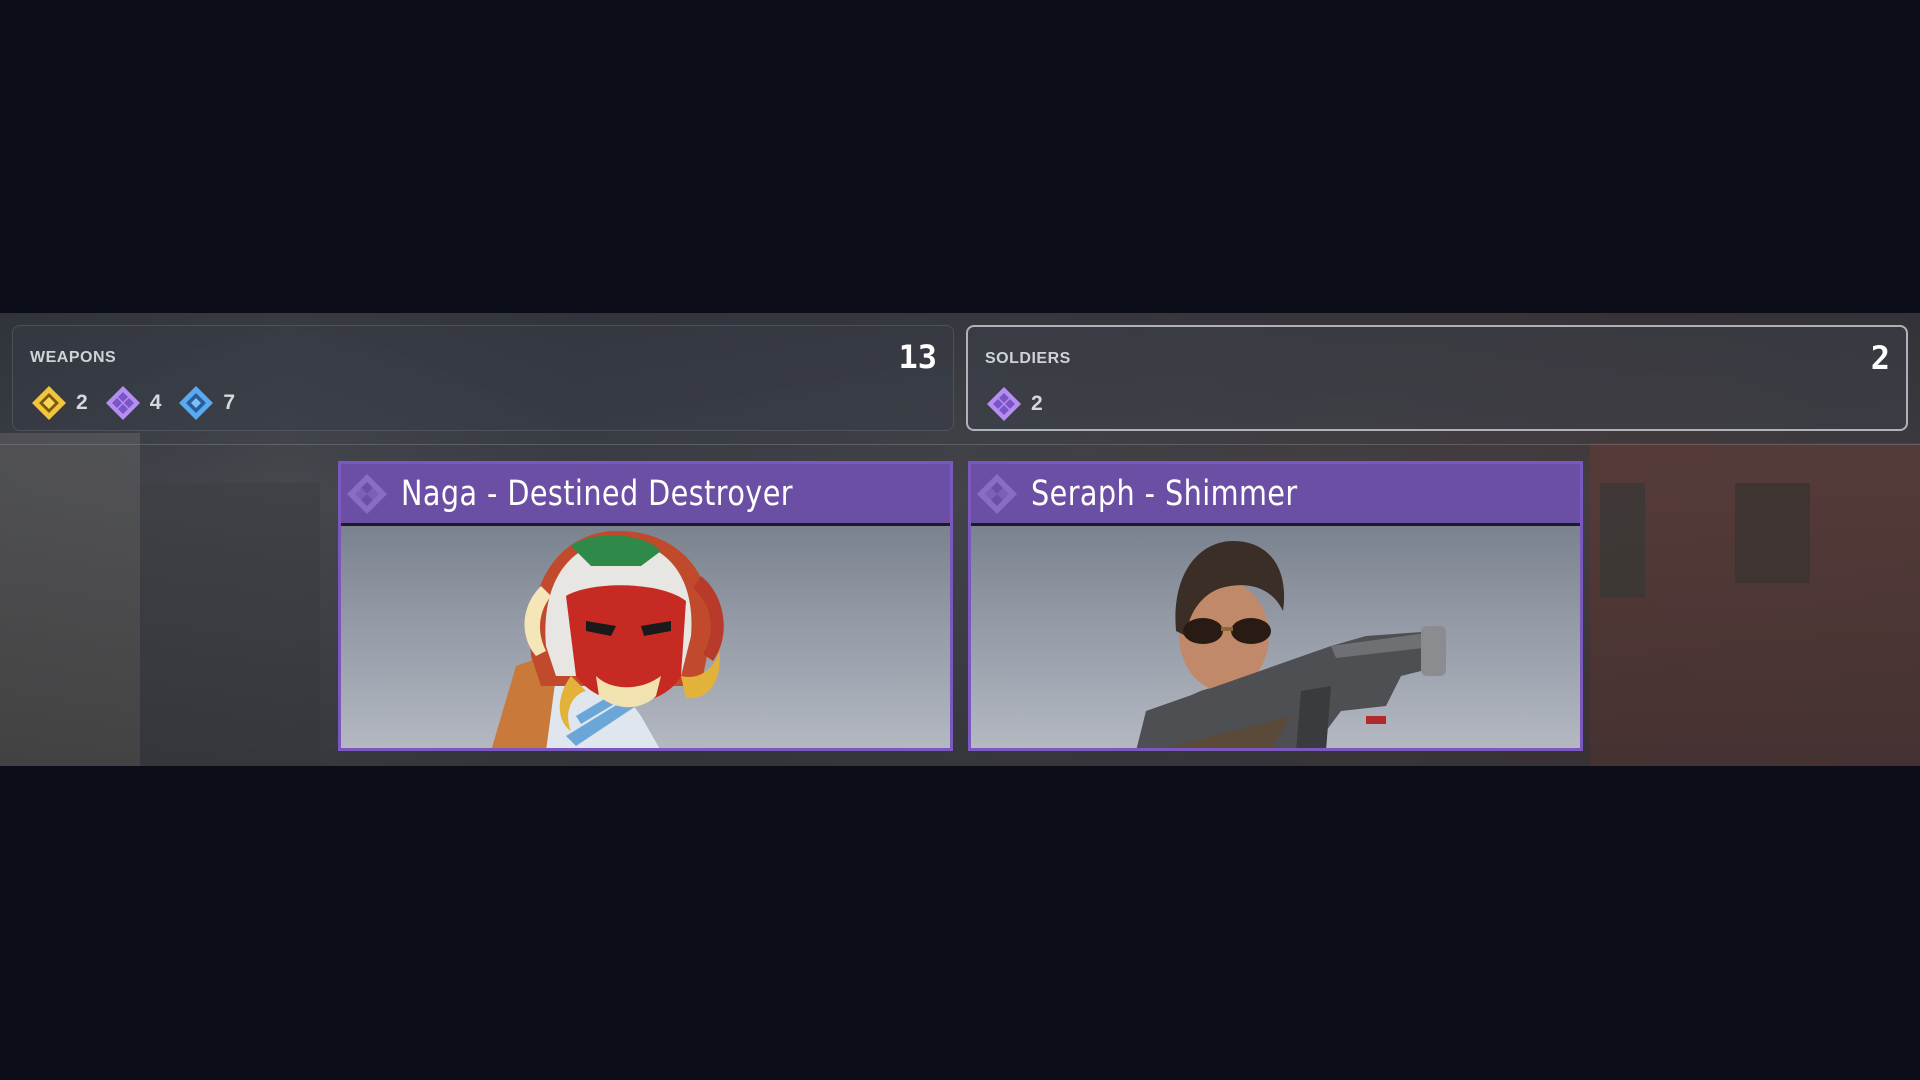 The height and width of the screenshot is (1080, 1920). I want to click on summary-divider, so click(960, 444).